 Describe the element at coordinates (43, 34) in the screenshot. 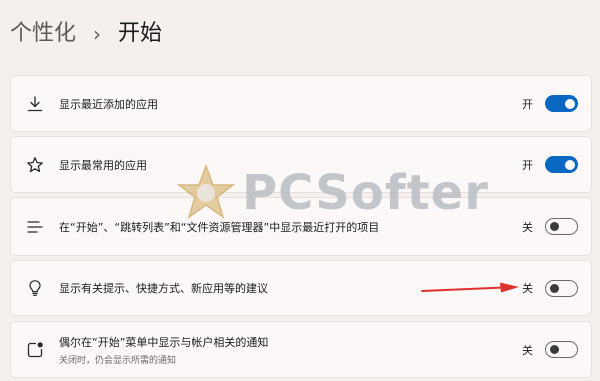

I see `breadcrumb-parent-link: 个性化` at that location.